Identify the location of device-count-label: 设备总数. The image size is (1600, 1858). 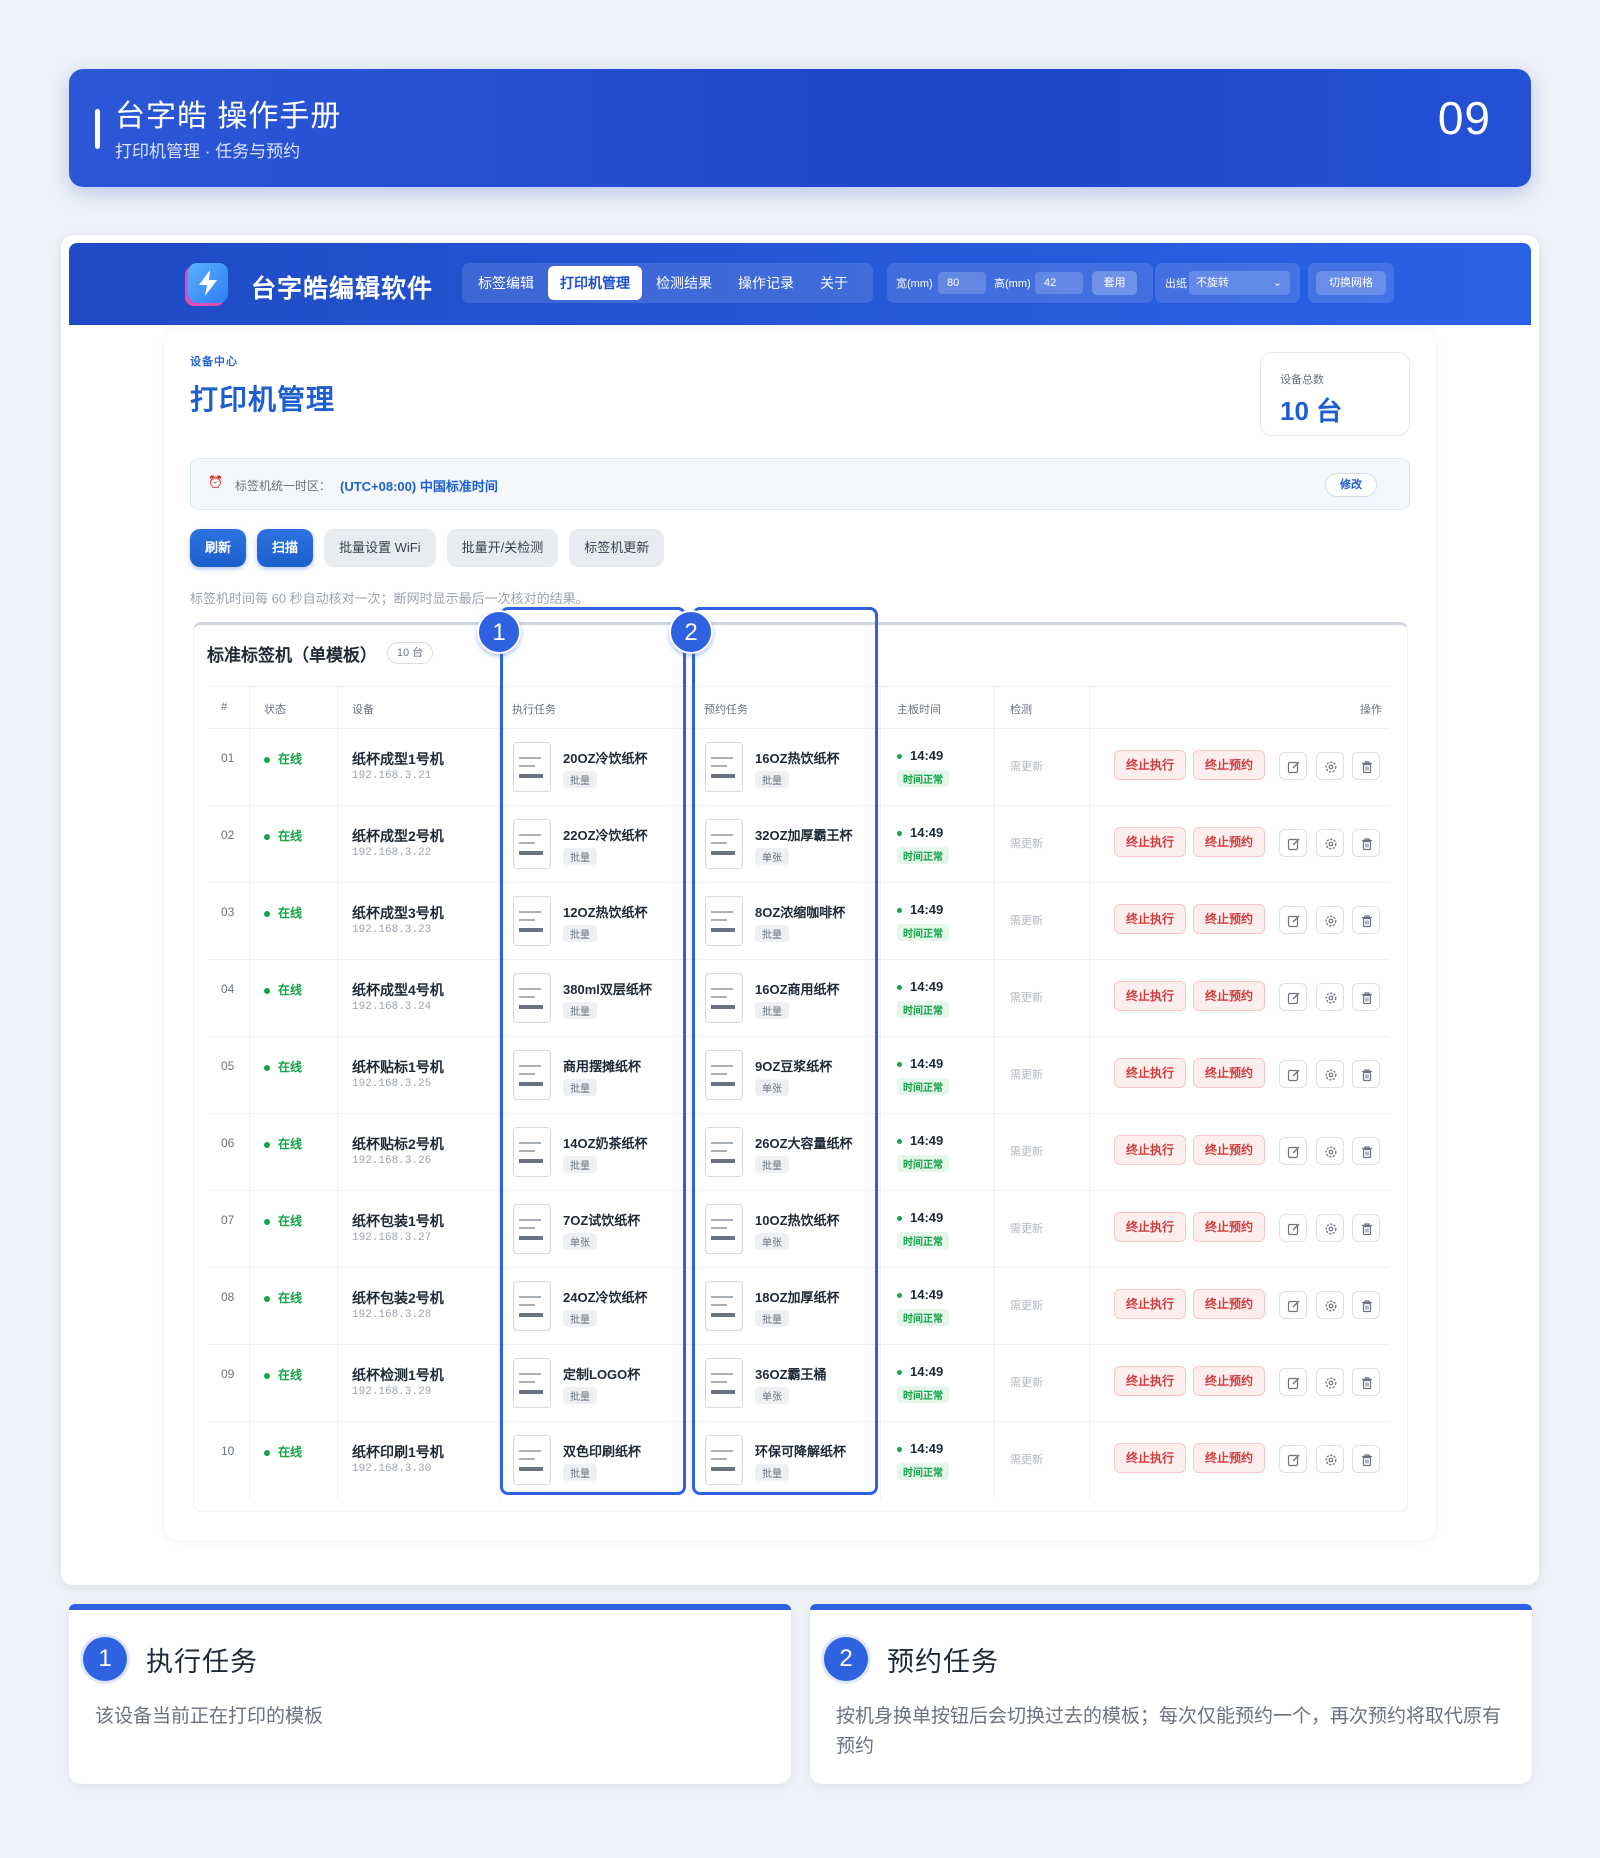
(1302, 380).